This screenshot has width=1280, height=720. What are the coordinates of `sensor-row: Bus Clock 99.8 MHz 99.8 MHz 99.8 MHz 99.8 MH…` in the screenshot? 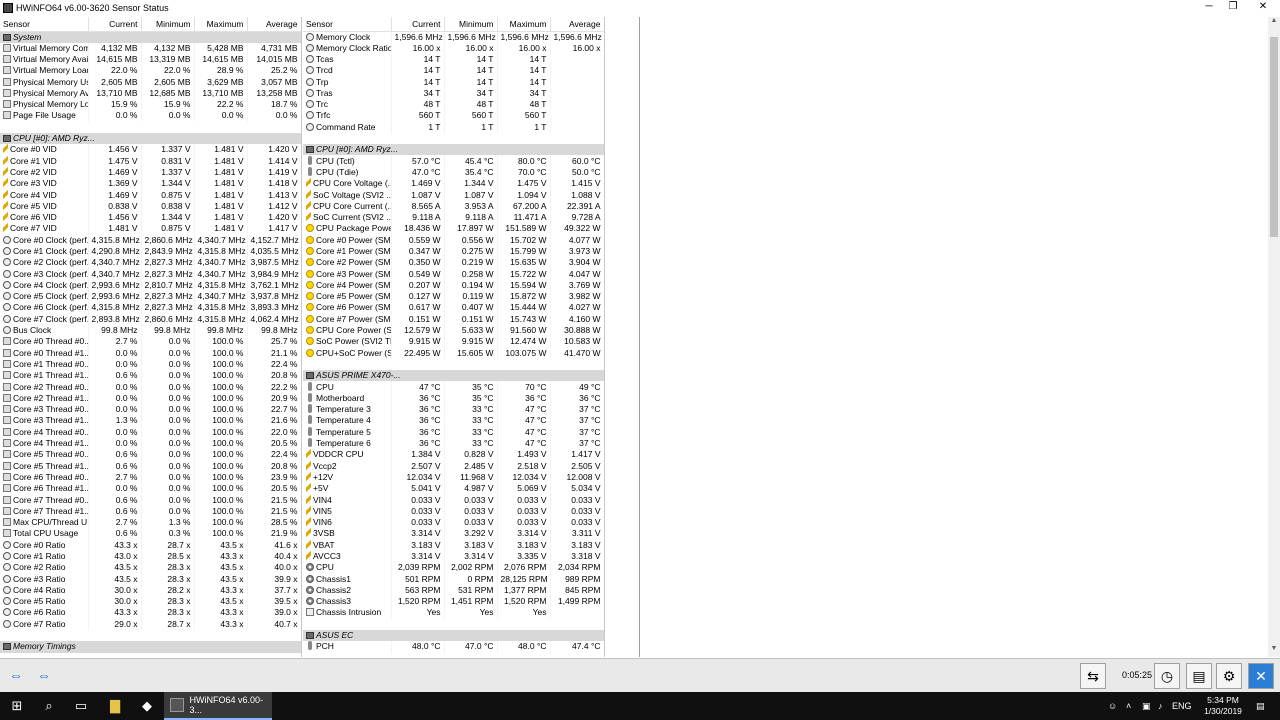 It's located at (150, 330).